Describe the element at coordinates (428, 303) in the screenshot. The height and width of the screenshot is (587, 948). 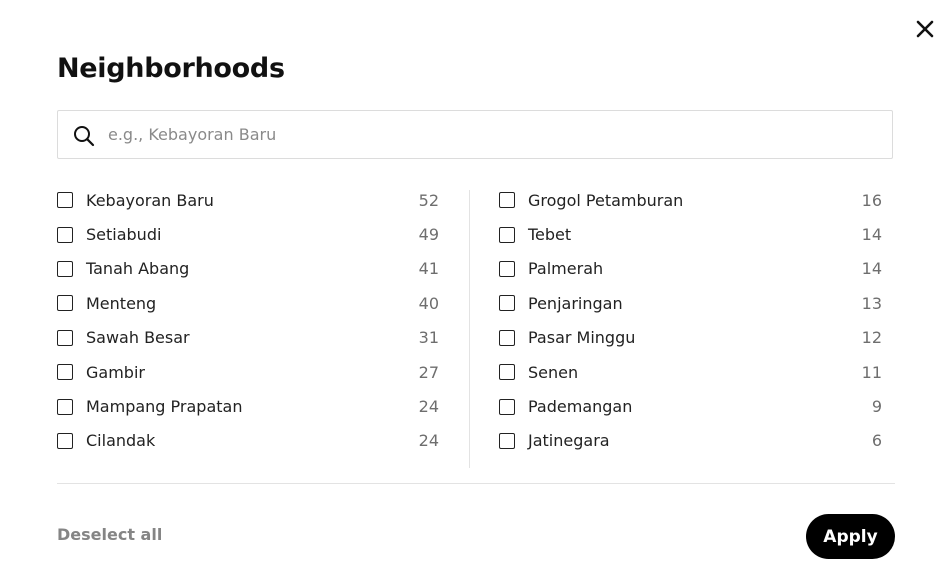
I see `neighborhood-count: 40` at that location.